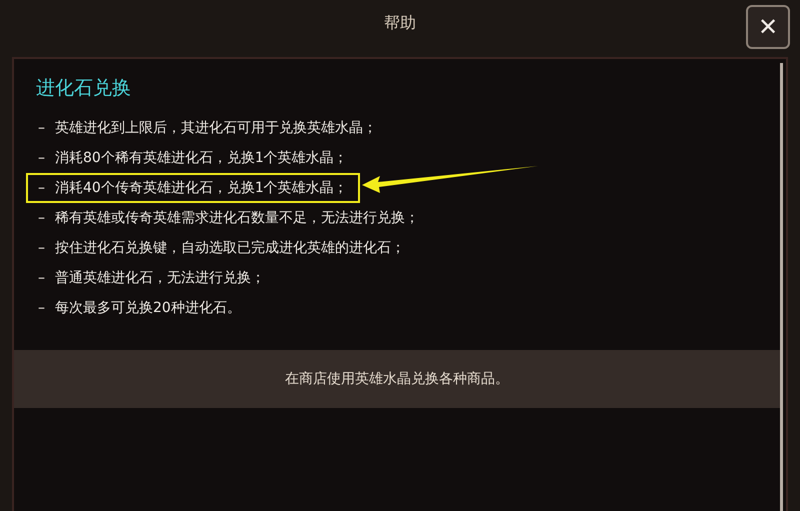 This screenshot has height=511, width=800. What do you see at coordinates (768, 27) in the screenshot?
I see `close-button: ✕` at bounding box center [768, 27].